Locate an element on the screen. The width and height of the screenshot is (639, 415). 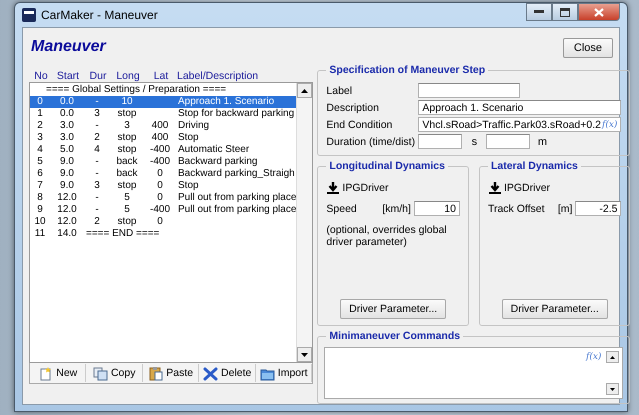
new-file-icon is located at coordinates (46, 373).